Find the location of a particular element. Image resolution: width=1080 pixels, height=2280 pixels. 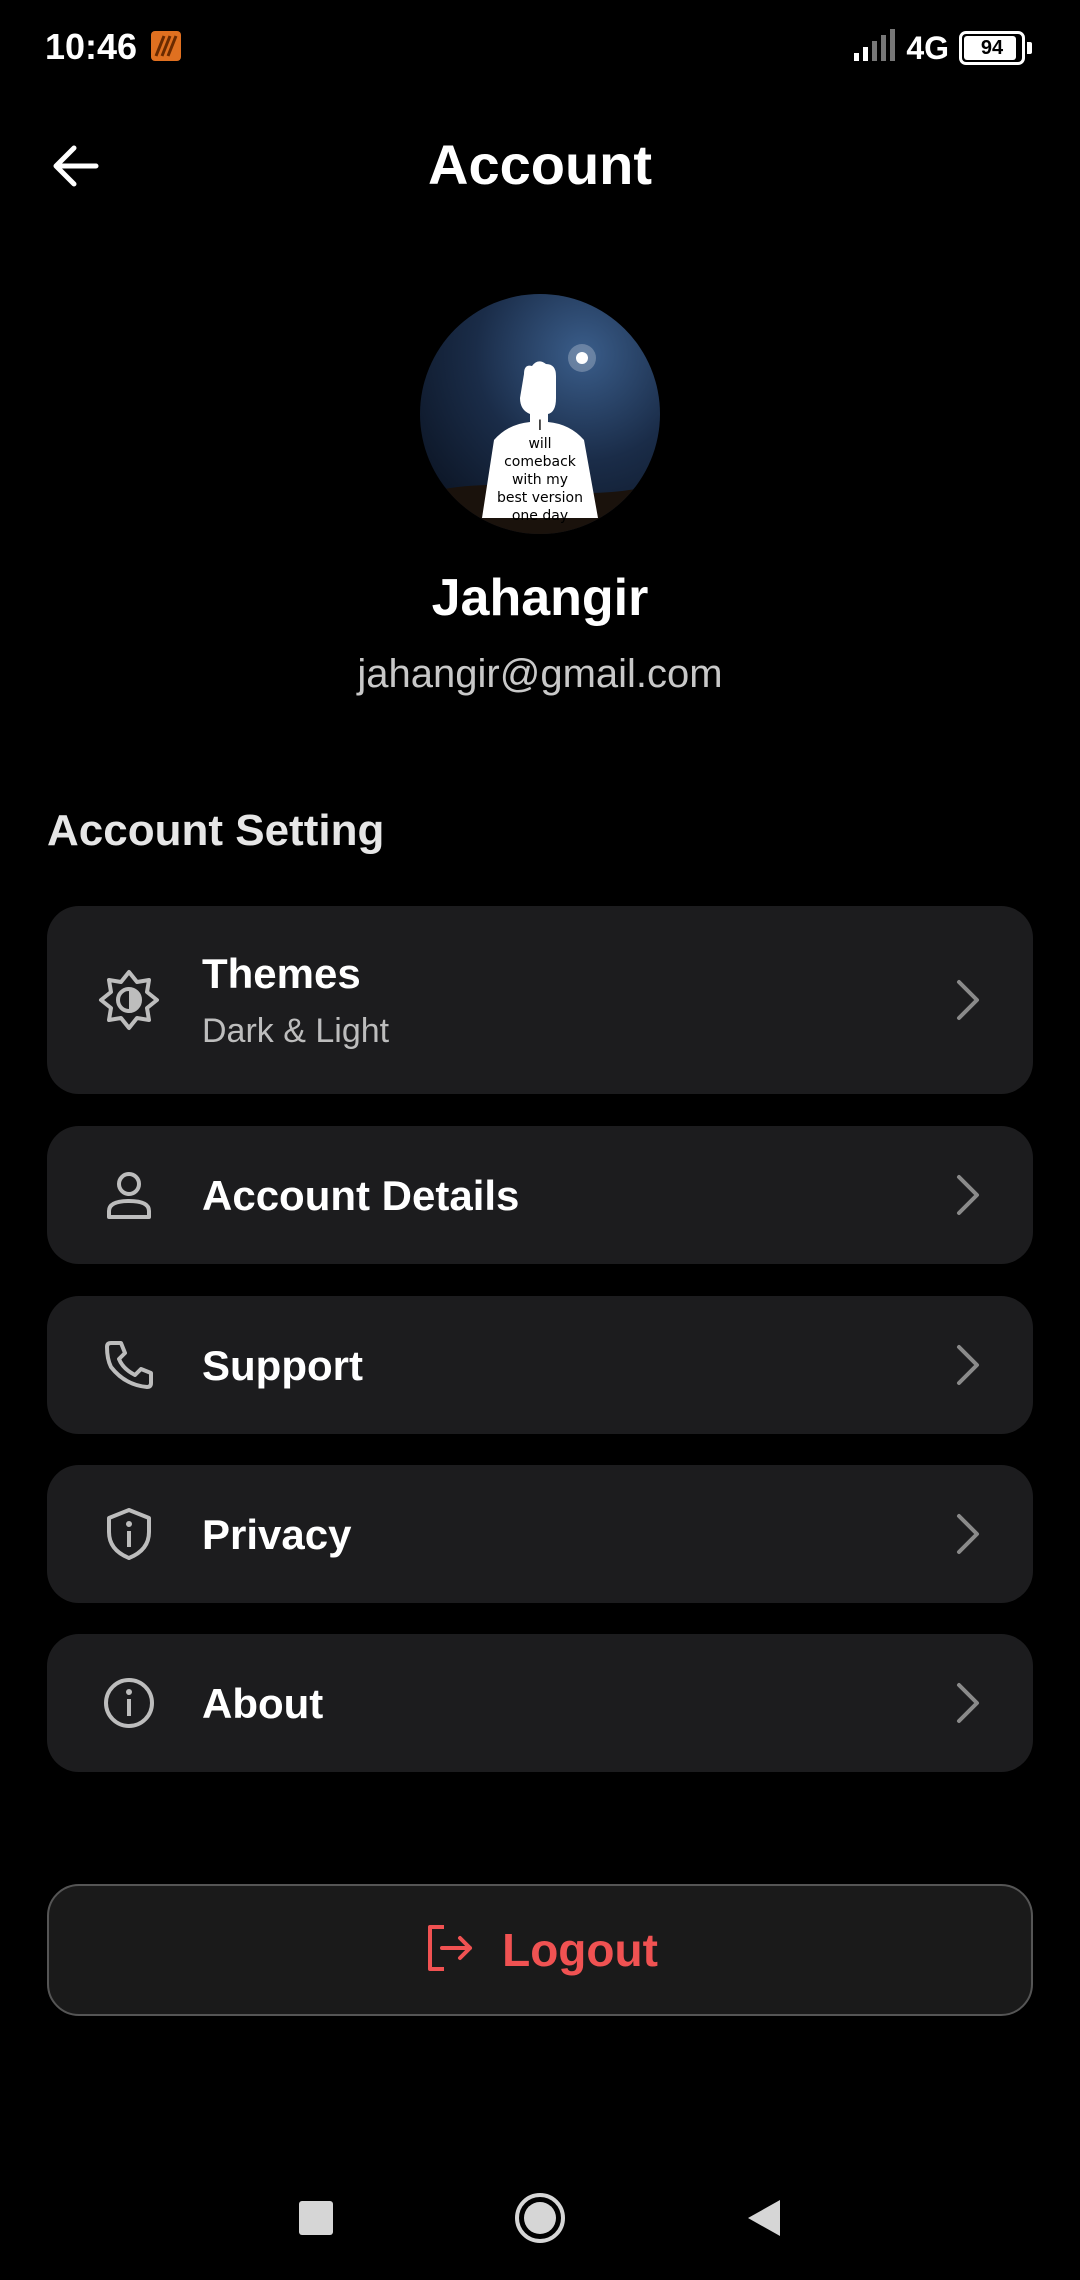

avatar-text-line: one day is located at coordinates (540, 516).